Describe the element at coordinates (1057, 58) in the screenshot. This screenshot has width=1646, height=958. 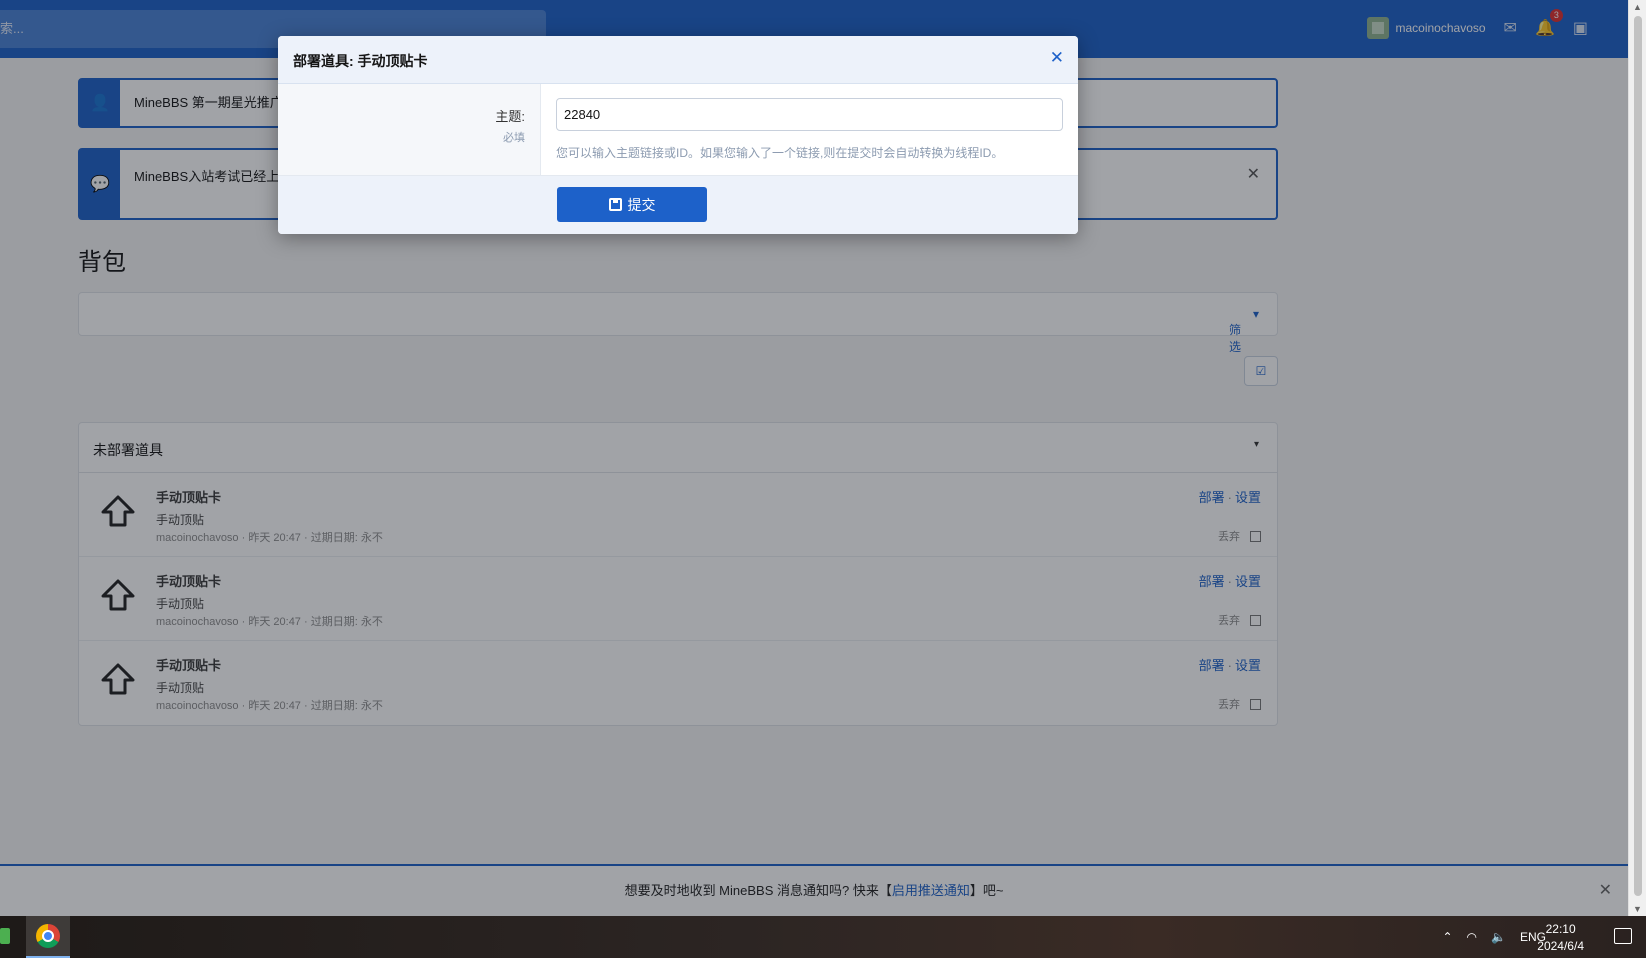
I see `close-icon: ✕` at that location.